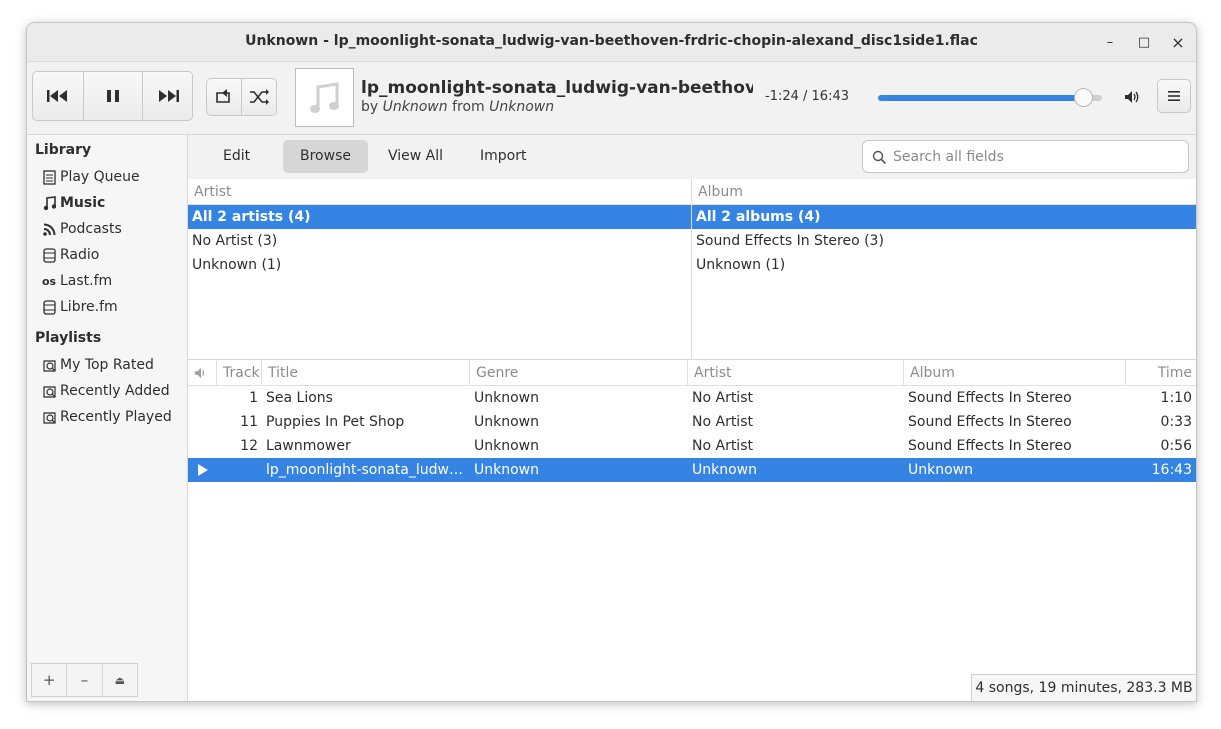  What do you see at coordinates (944, 192) in the screenshot?
I see `album-column-header: Album` at bounding box center [944, 192].